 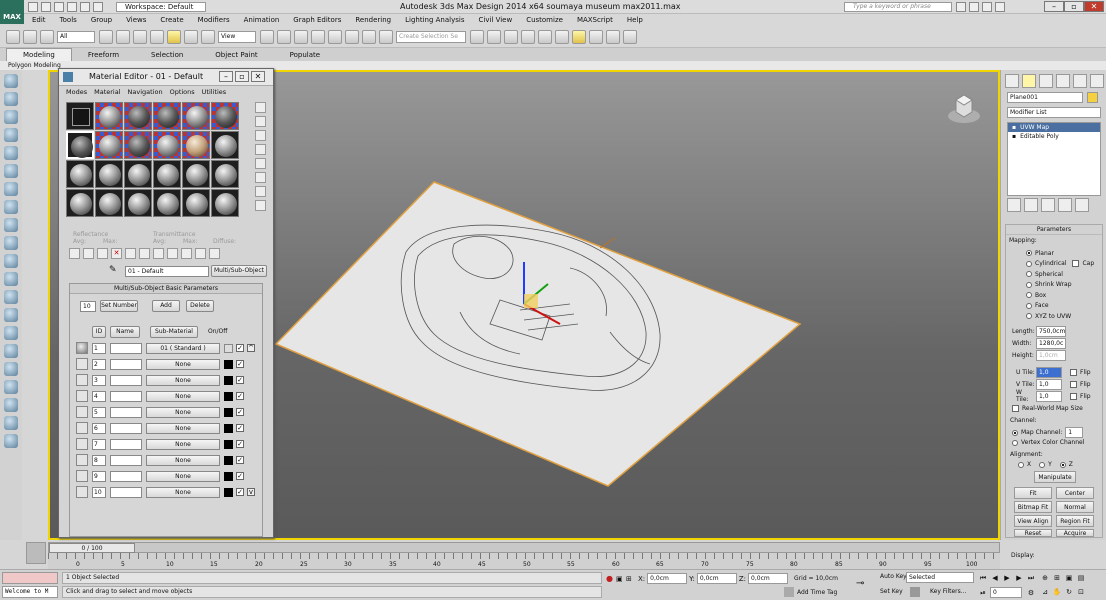 I want to click on x-coordinate-field: 0,0cm, so click(x=667, y=578).